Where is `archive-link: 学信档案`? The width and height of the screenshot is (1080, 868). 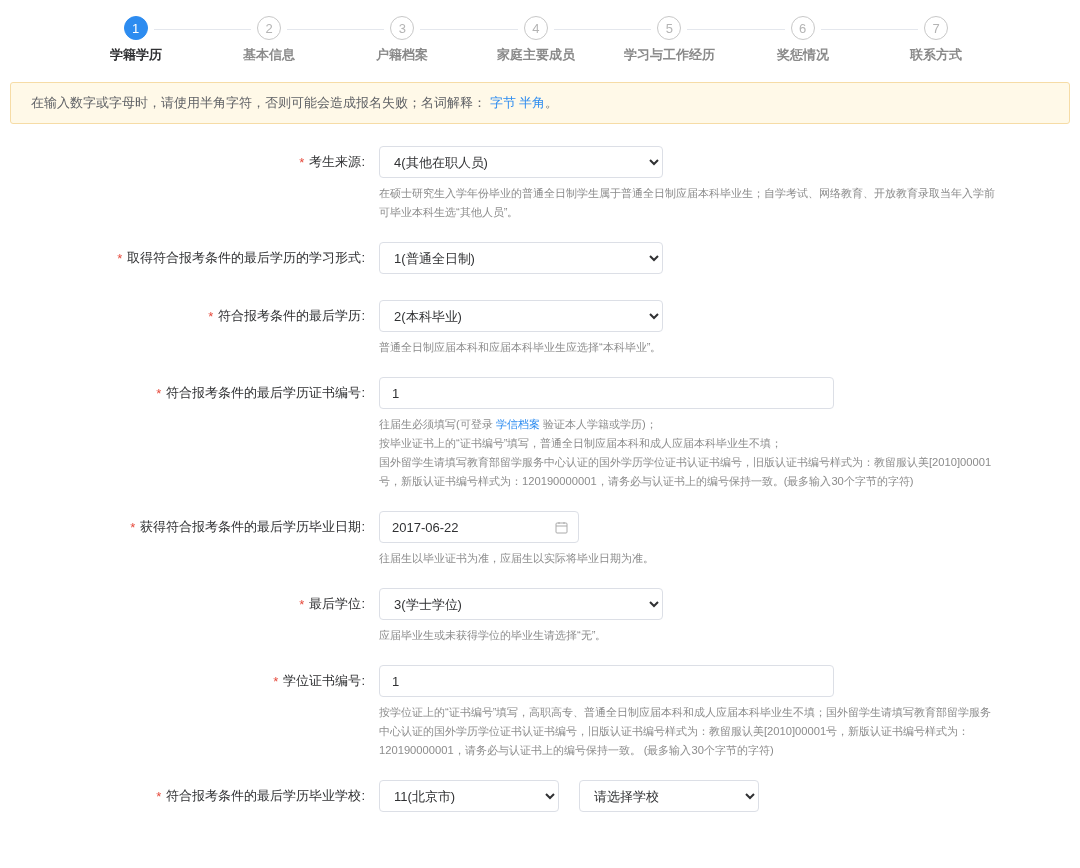
archive-link: 学信档案 is located at coordinates (517, 424).